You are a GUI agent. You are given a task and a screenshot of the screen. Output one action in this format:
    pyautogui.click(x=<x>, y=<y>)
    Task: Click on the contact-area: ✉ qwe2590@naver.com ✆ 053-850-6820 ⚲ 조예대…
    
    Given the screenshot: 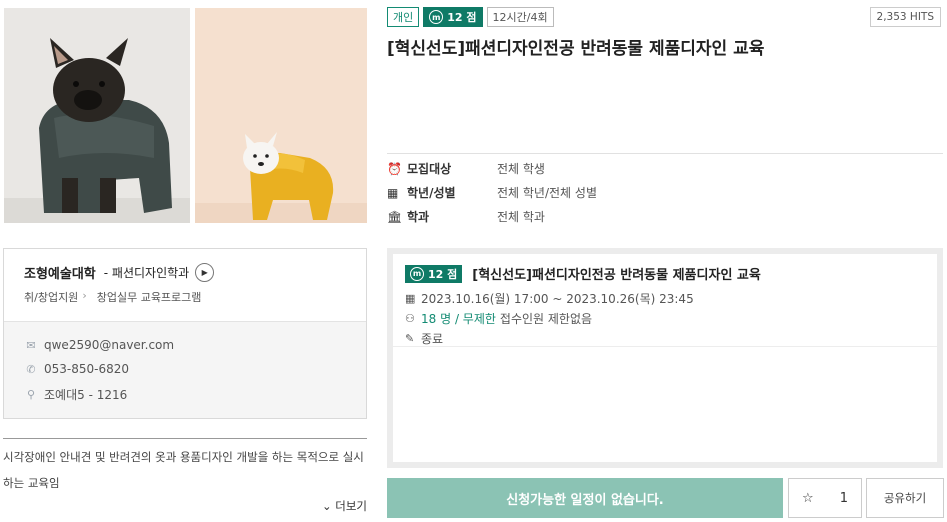 What is the action you would take?
    pyautogui.click(x=185, y=369)
    